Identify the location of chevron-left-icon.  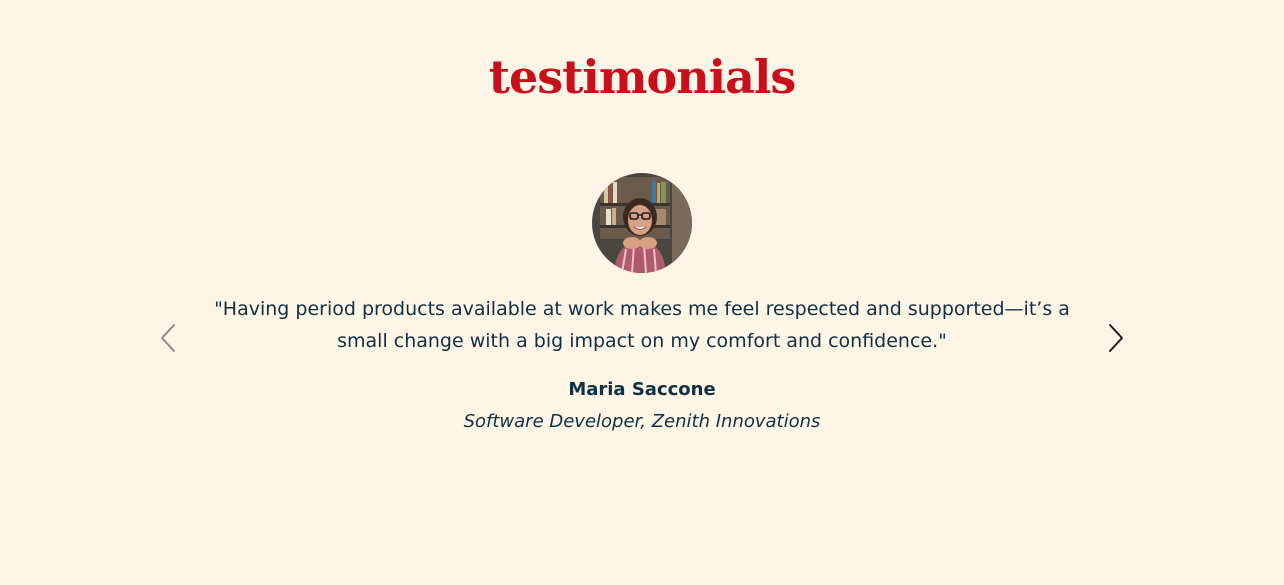
(168, 338).